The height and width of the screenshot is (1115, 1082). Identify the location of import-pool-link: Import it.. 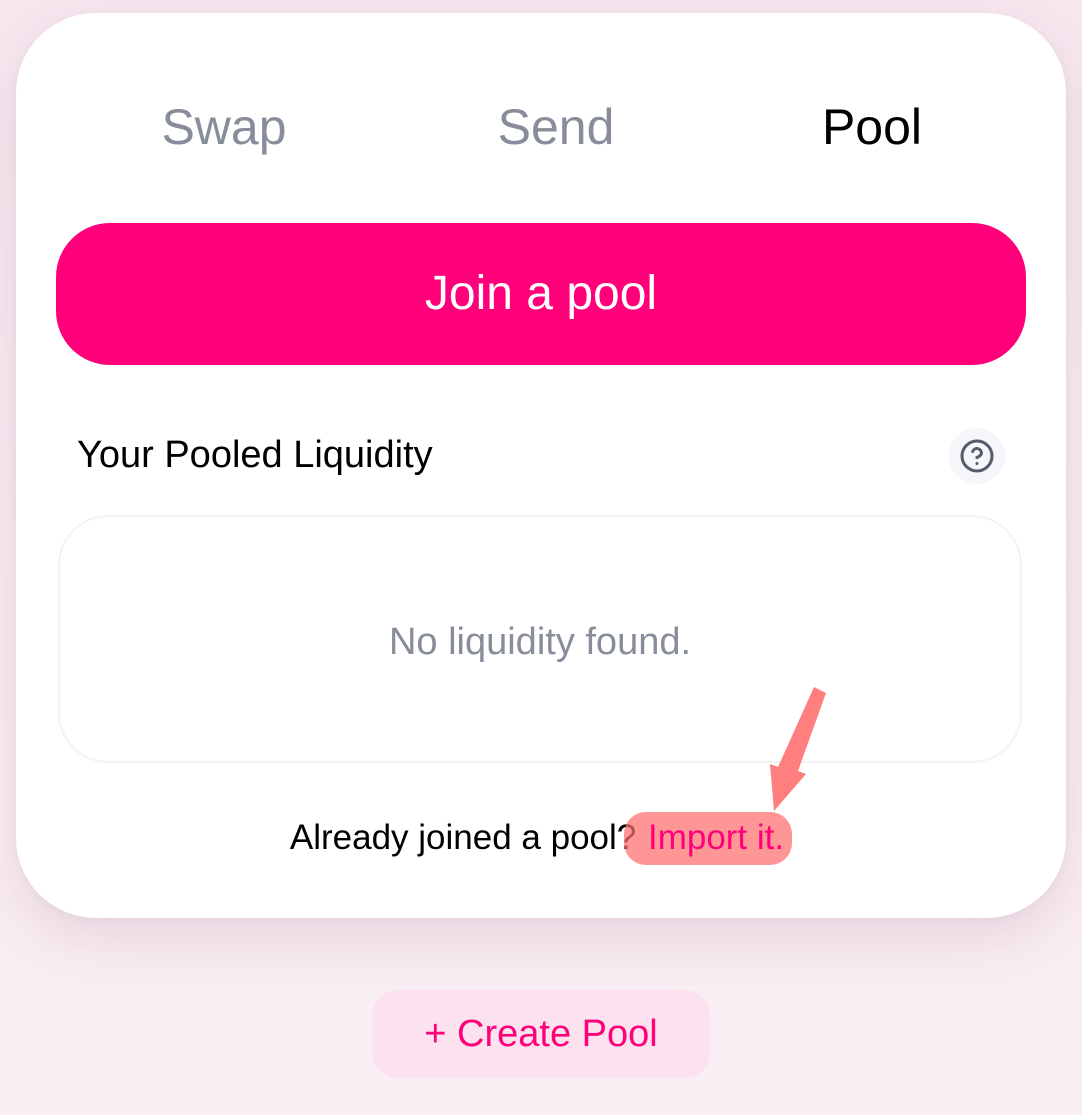
(708, 838).